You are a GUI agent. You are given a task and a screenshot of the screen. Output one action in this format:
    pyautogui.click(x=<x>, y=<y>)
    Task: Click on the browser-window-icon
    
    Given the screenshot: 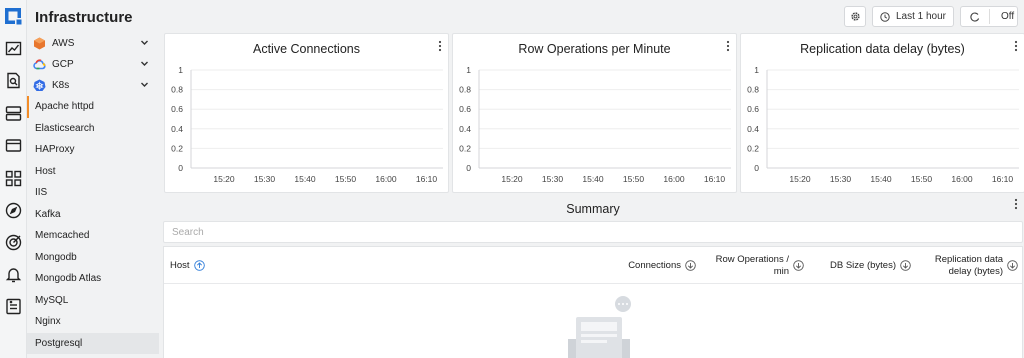 What is the action you would take?
    pyautogui.click(x=13, y=145)
    